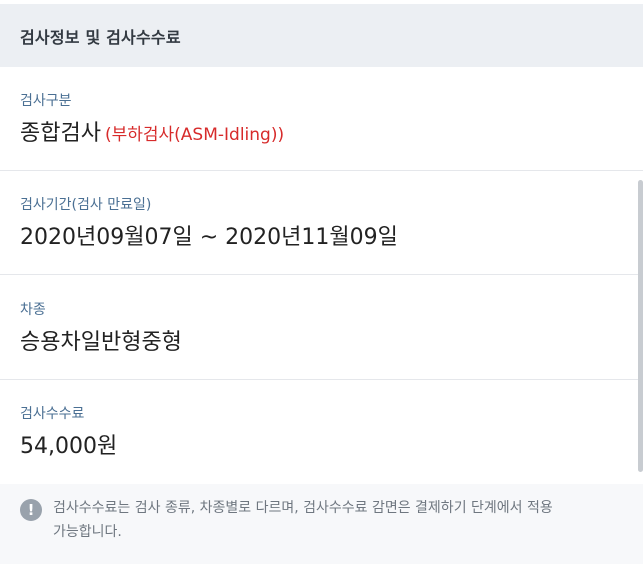 The width and height of the screenshot is (643, 564). Describe the element at coordinates (331, 134) in the screenshot. I see `inspection-type-row: 종합검사 (부하검사(ASM-Idling))` at that location.